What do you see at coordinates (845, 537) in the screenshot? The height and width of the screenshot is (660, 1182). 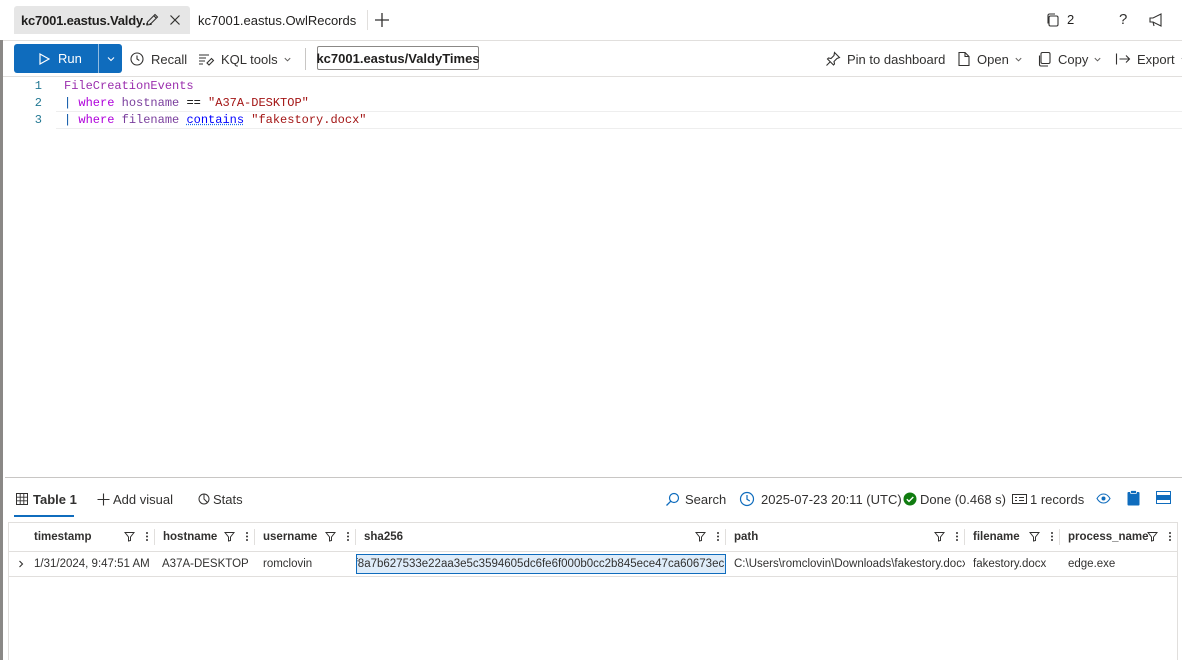 I see `column-header-path: path` at bounding box center [845, 537].